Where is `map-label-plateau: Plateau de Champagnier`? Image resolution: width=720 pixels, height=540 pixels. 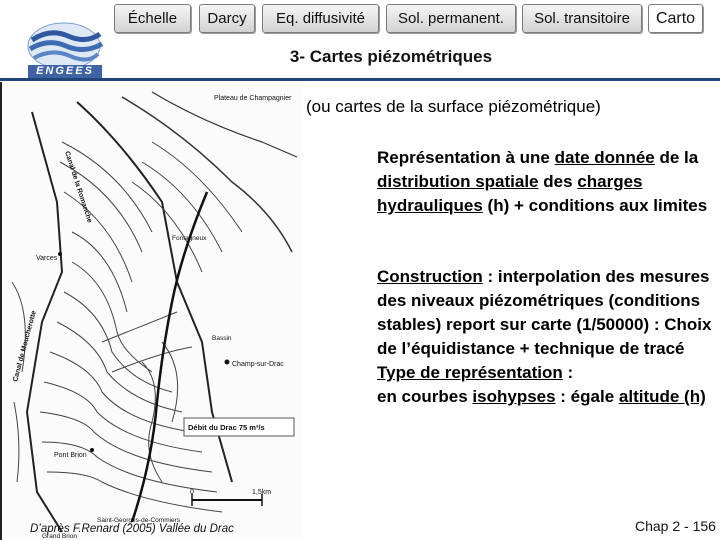
map-label-plateau: Plateau de Champagnier is located at coordinates (253, 98).